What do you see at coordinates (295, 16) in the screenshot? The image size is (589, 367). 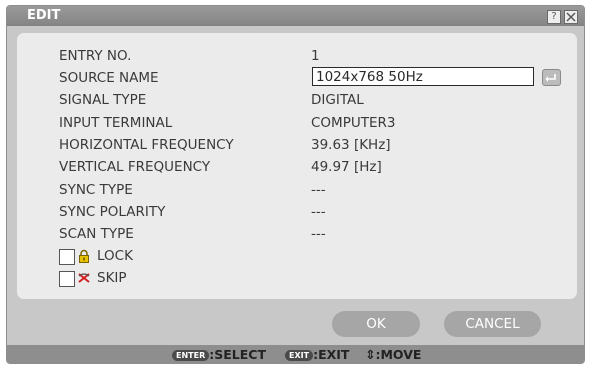 I see `title-bar: EDIT ?` at bounding box center [295, 16].